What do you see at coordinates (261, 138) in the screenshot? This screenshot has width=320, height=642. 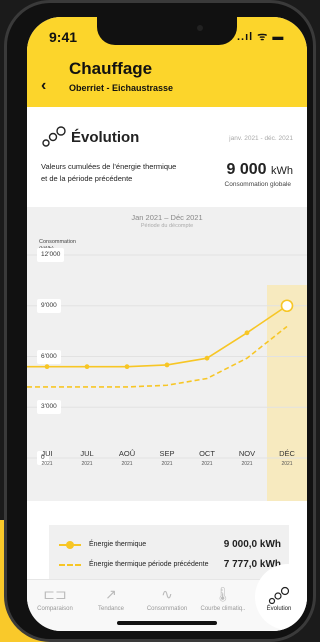 I see `date-range: janv. 2021 - déc. 2021` at bounding box center [261, 138].